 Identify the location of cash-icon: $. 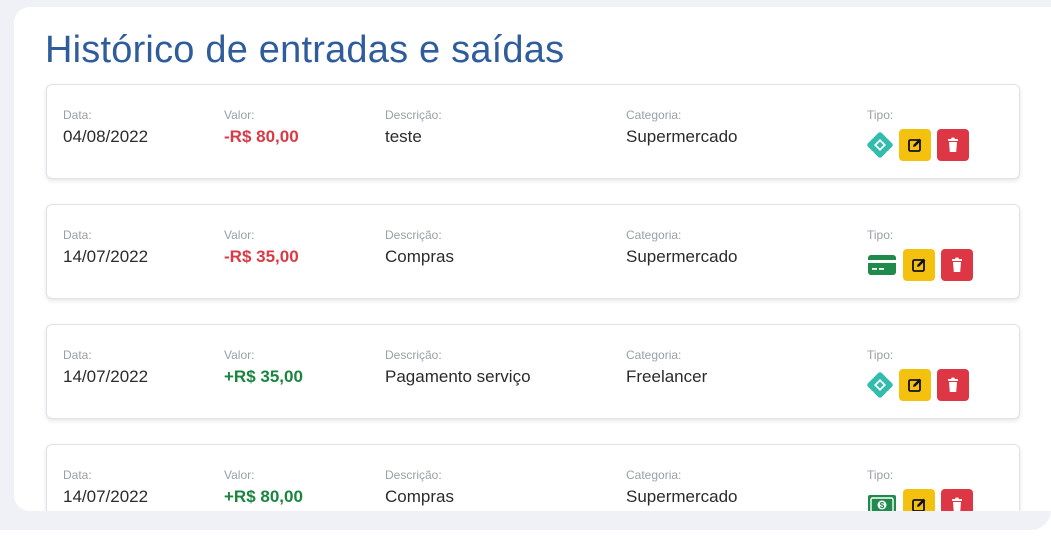
(882, 501).